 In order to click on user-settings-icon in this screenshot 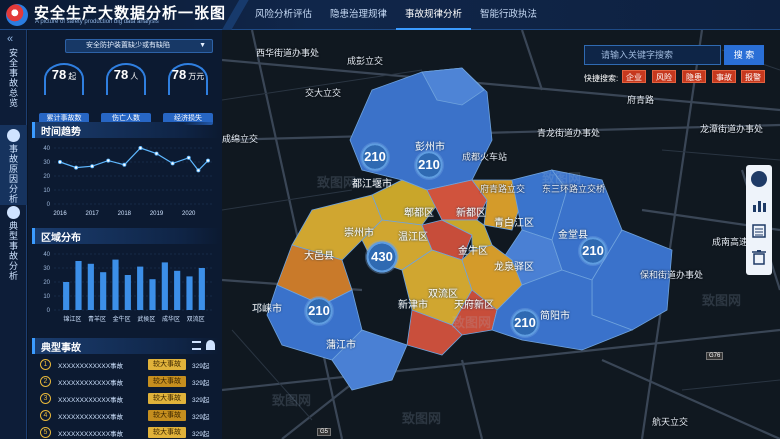, I will do `click(210, 345)`.